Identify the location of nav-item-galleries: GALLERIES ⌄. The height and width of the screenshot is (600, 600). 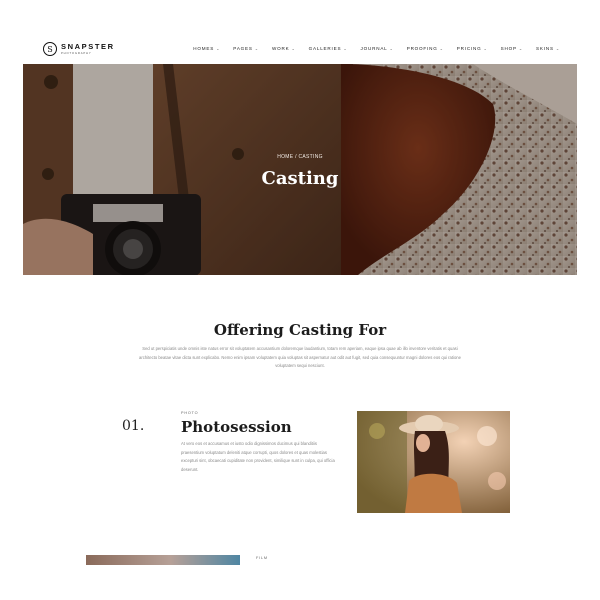
(328, 48).